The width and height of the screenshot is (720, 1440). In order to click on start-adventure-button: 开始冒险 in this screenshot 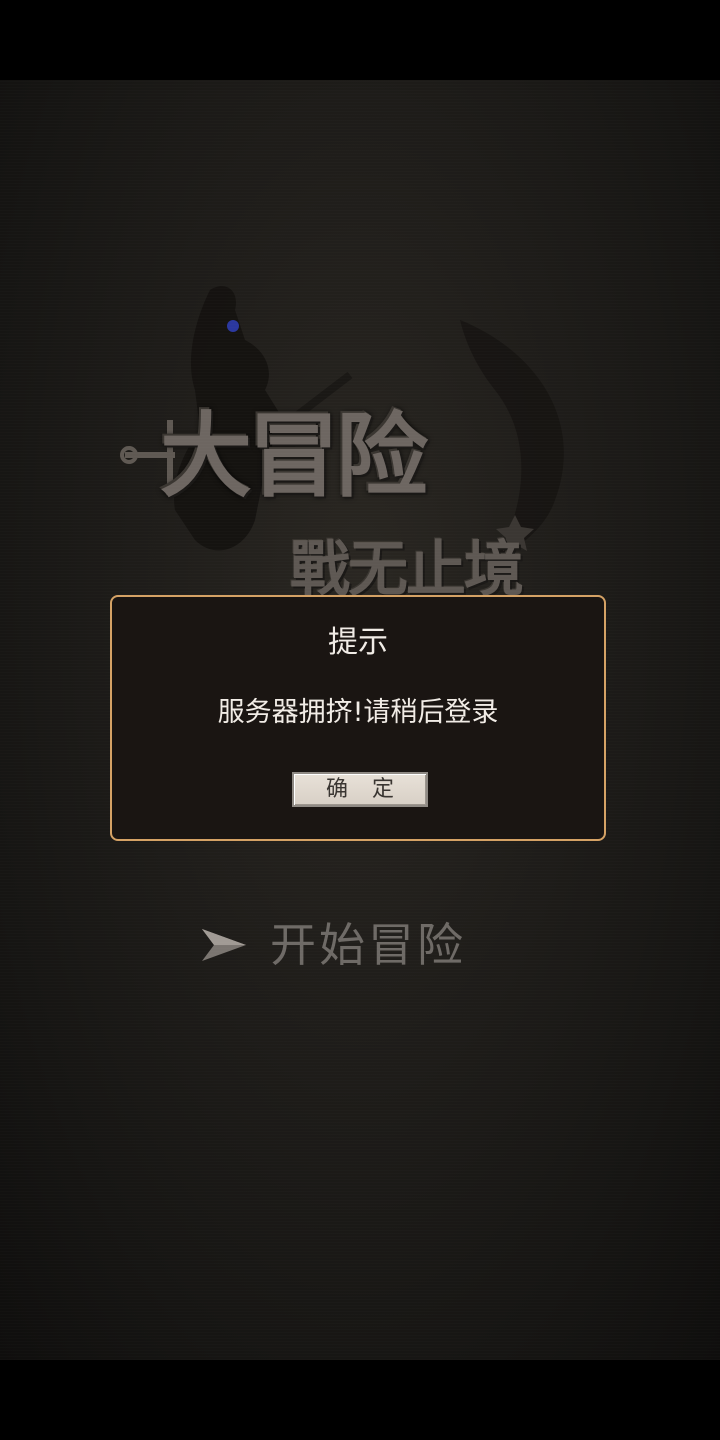, I will do `click(333, 945)`.